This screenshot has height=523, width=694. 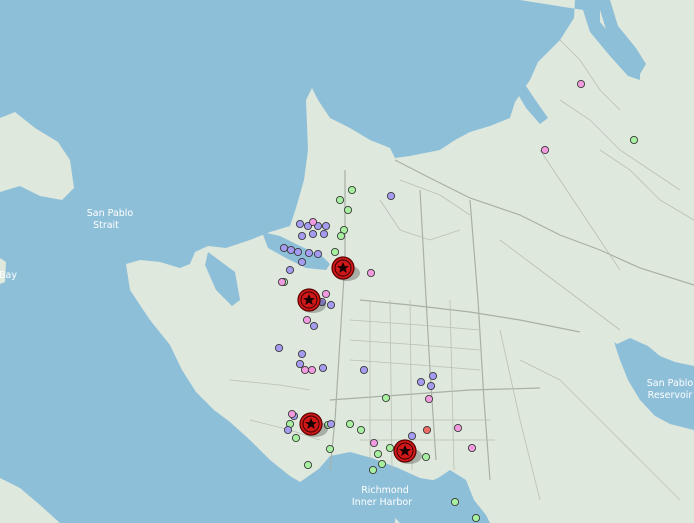 I want to click on red-circle-marker, so click(x=427, y=430).